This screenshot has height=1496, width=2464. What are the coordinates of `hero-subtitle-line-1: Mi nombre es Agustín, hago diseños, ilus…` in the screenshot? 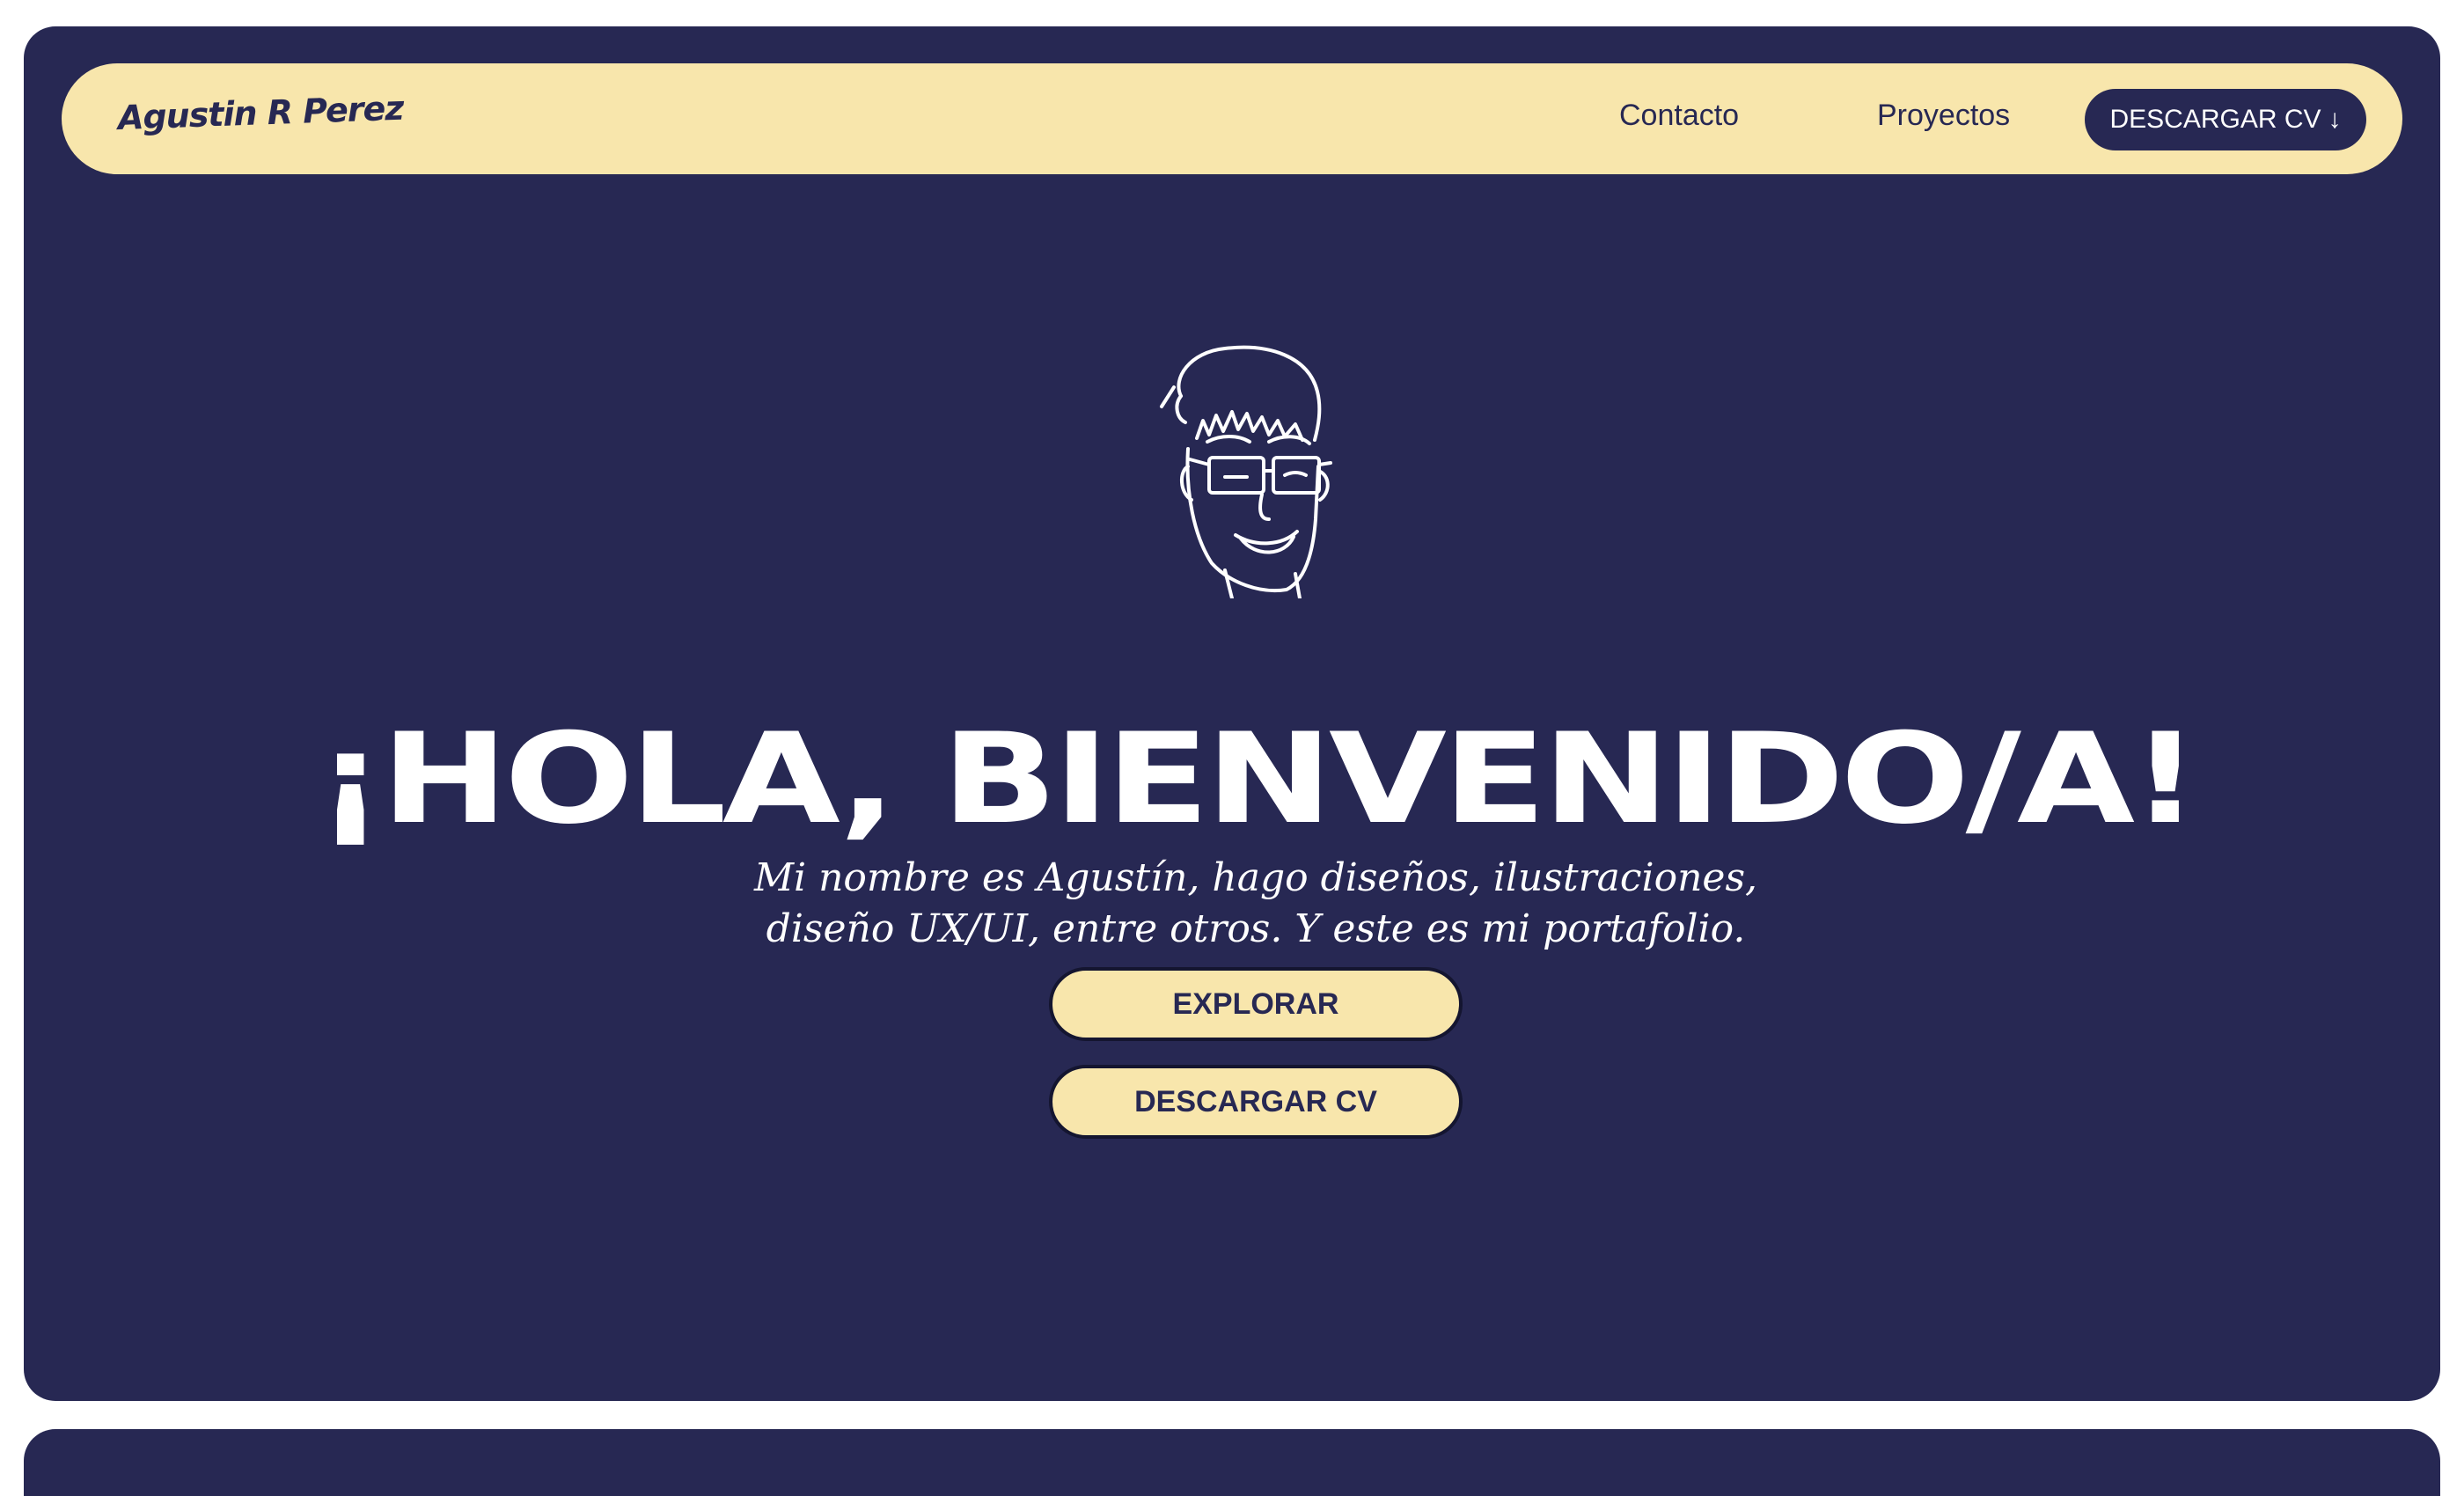 It's located at (1255, 878).